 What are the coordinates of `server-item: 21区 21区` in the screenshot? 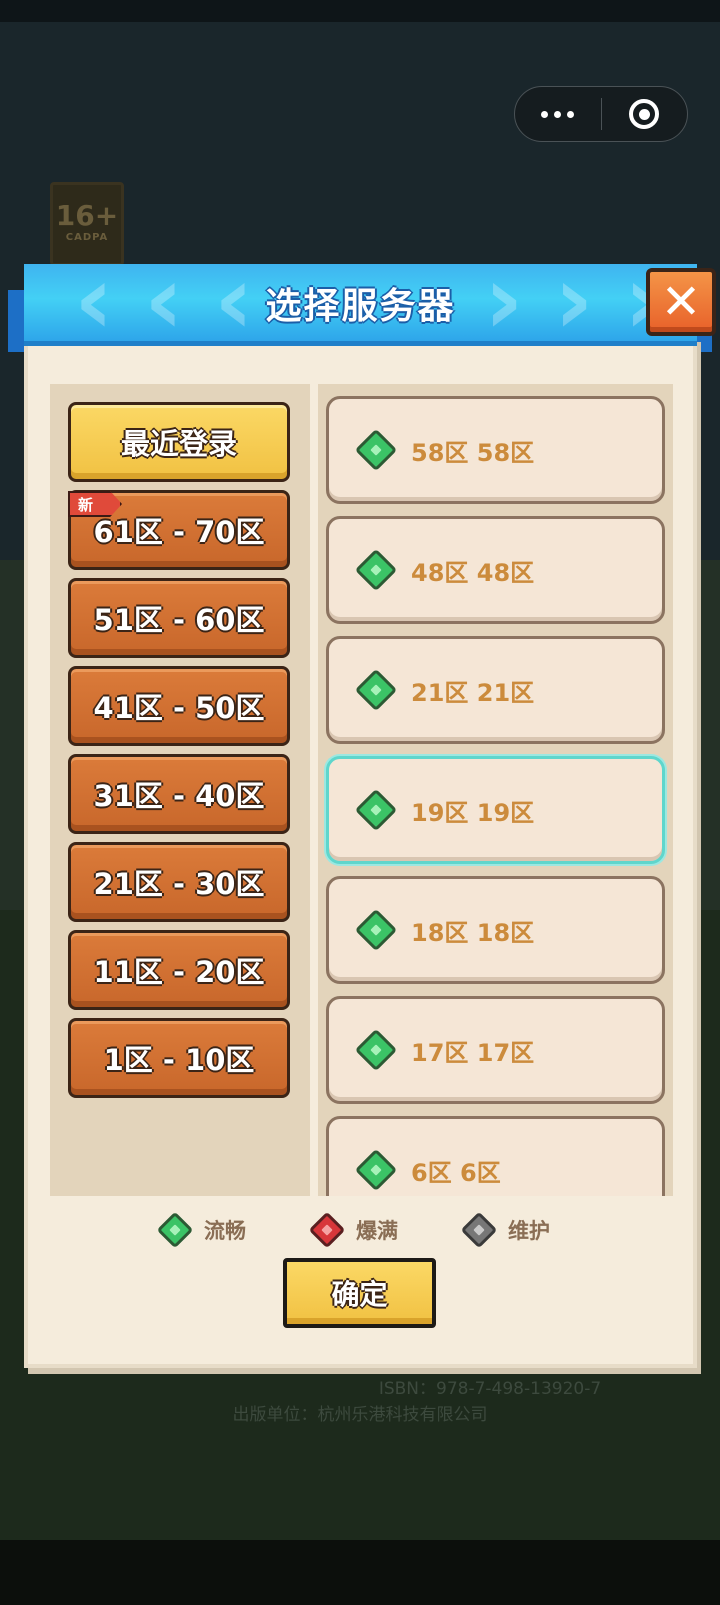 It's located at (495, 690).